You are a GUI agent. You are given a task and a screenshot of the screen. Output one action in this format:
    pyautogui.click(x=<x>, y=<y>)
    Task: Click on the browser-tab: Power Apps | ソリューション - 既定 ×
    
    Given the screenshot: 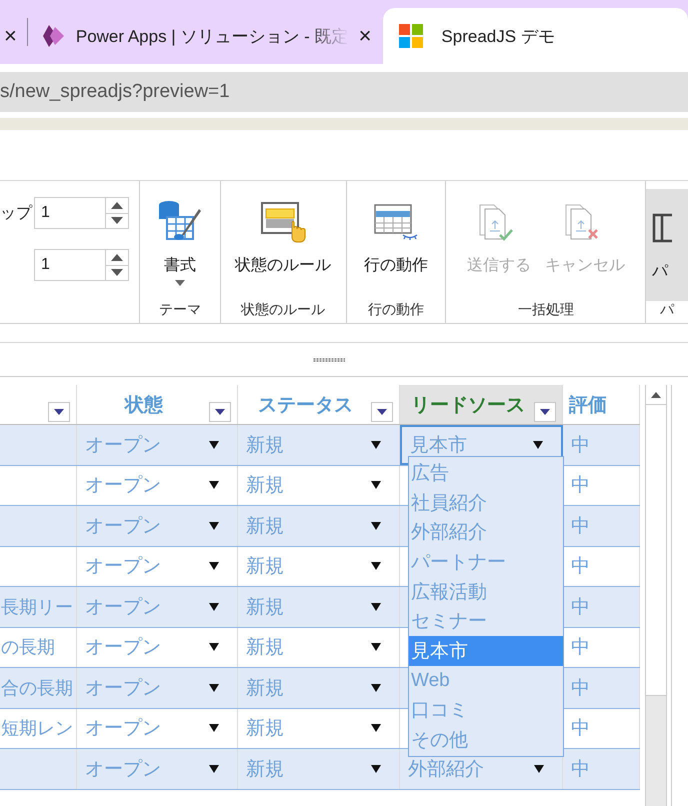 What is the action you would take?
    pyautogui.click(x=206, y=36)
    